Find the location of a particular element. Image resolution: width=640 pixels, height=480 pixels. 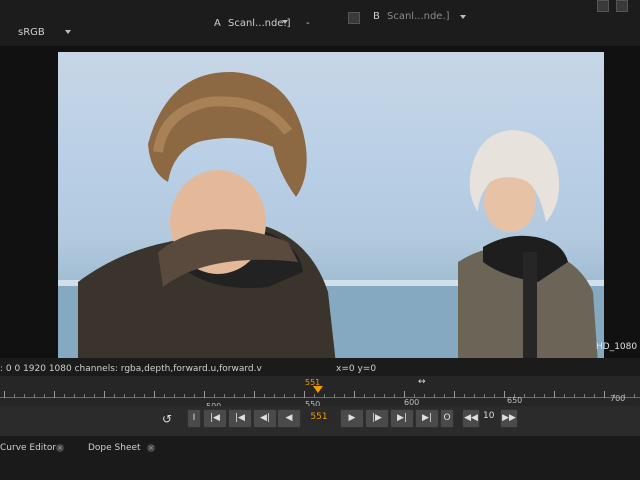

play-forward-button: ▶ is located at coordinates (352, 418).